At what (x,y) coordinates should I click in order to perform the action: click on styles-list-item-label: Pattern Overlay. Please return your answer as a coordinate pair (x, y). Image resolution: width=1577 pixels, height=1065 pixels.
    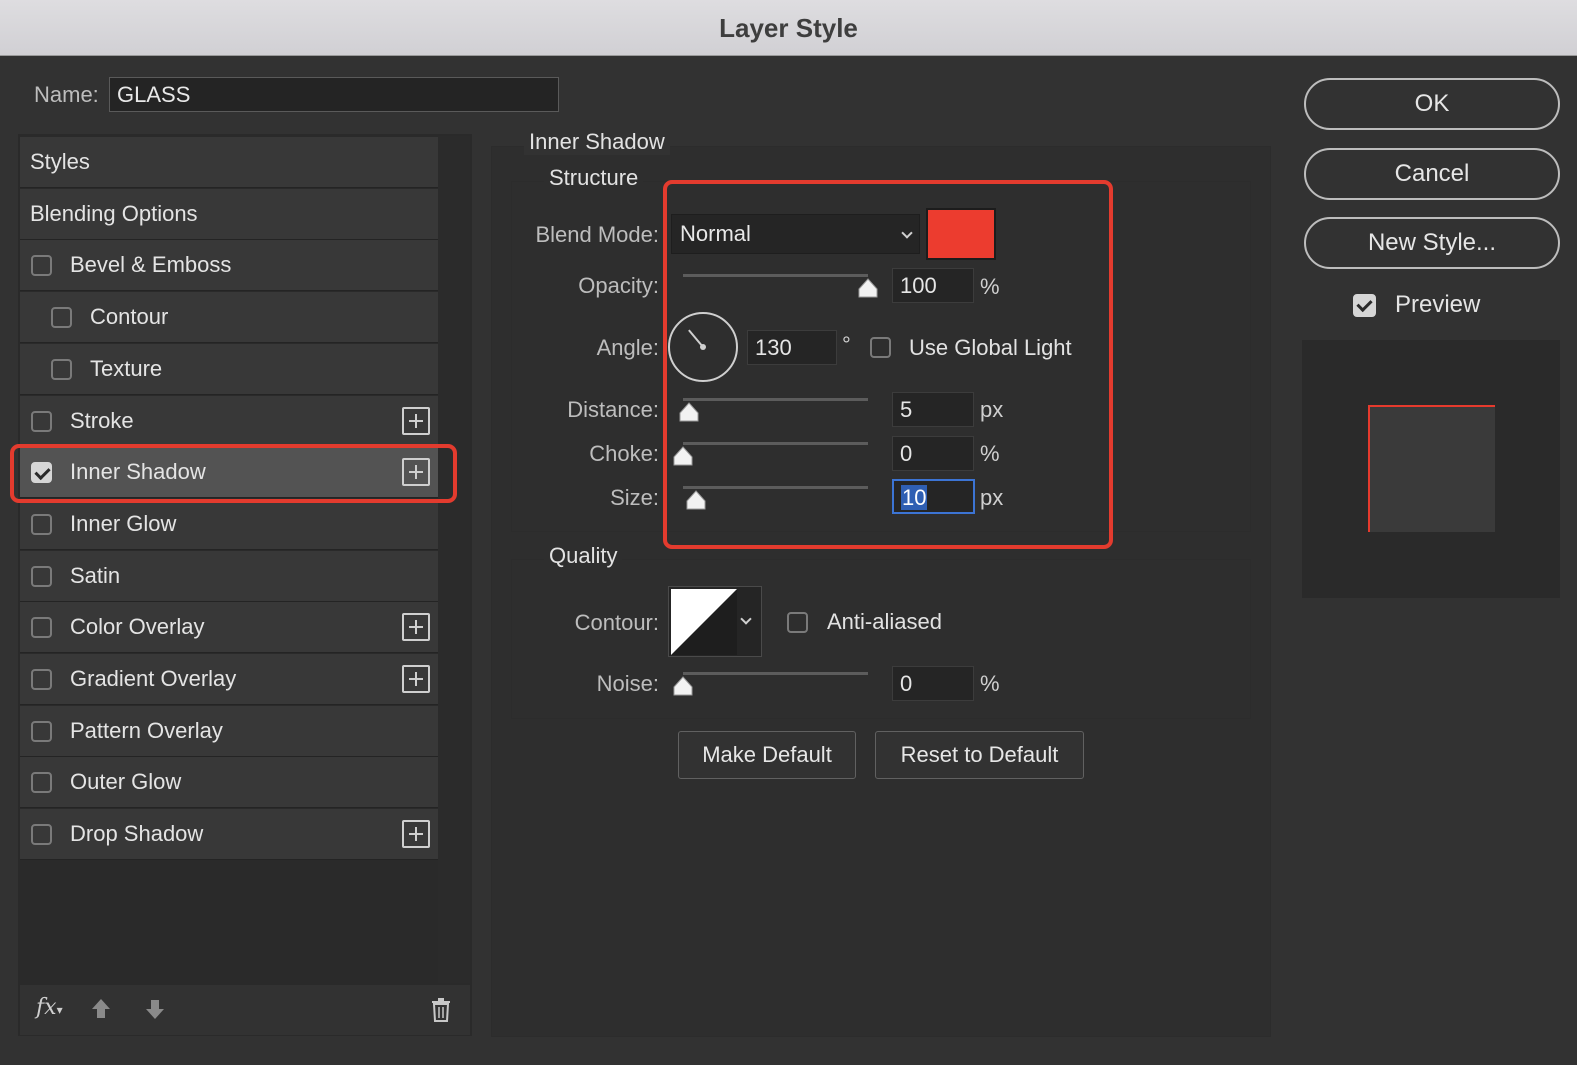
    Looking at the image, I should click on (146, 730).